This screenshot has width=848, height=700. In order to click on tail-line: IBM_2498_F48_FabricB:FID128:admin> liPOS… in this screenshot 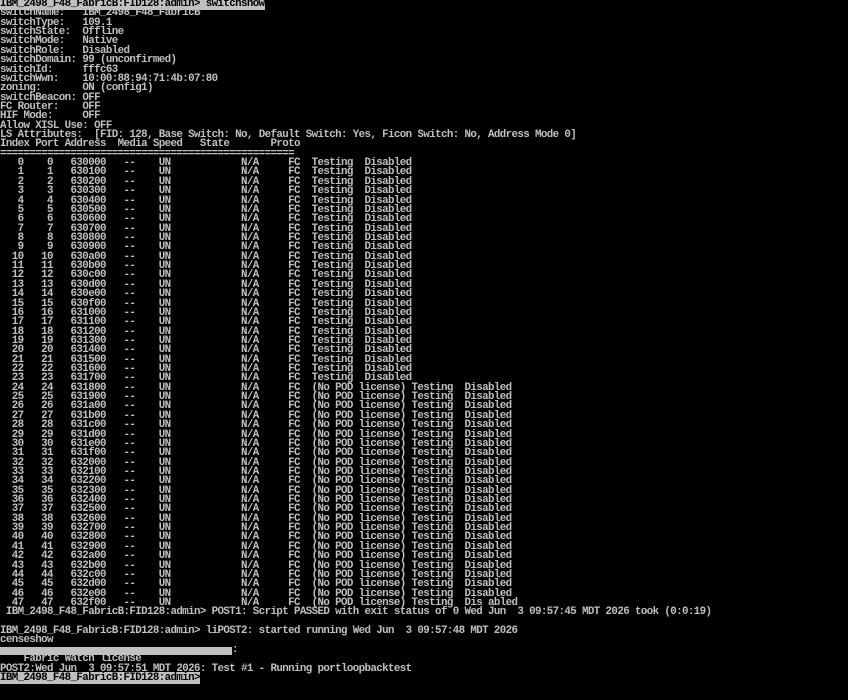, I will do `click(259, 631)`.